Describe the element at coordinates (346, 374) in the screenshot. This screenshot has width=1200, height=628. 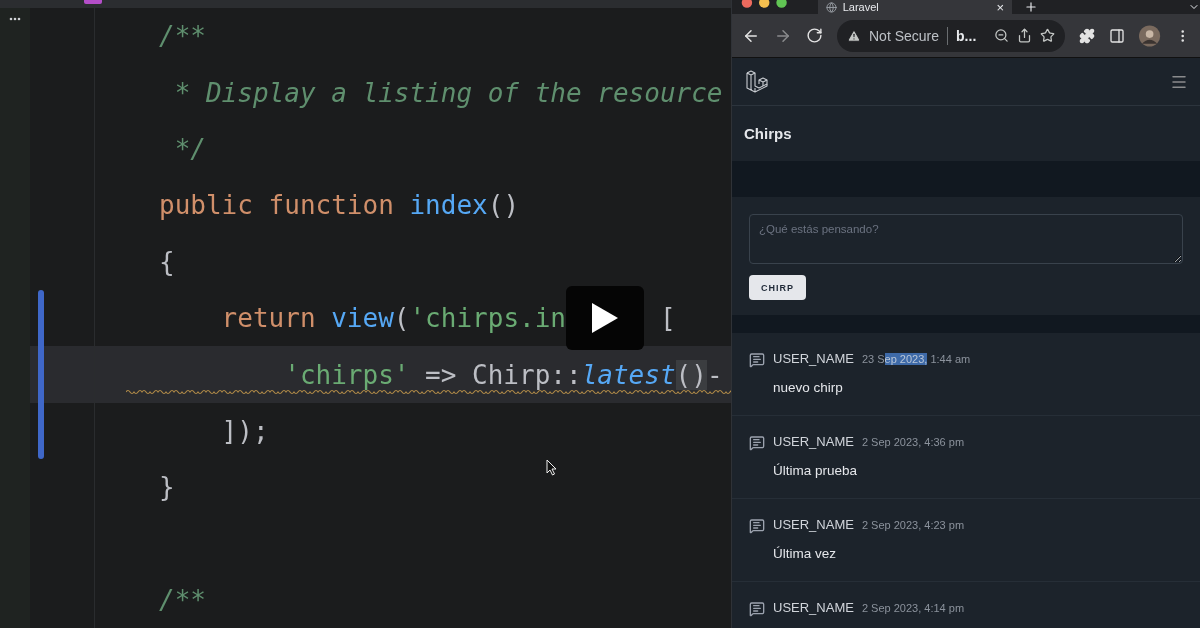
I see `code-token: 'chirps'` at that location.